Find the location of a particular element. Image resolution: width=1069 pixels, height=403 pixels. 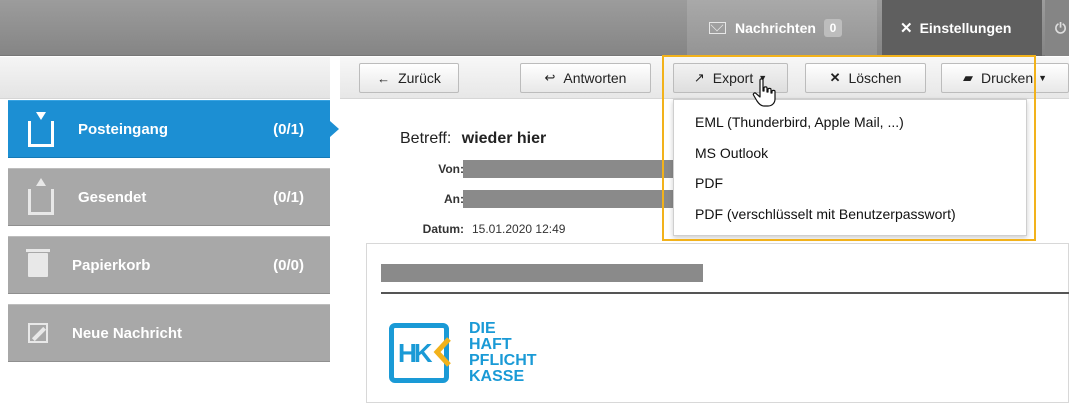

messages-tab: Nachrichten 0 is located at coordinates (782, 28).